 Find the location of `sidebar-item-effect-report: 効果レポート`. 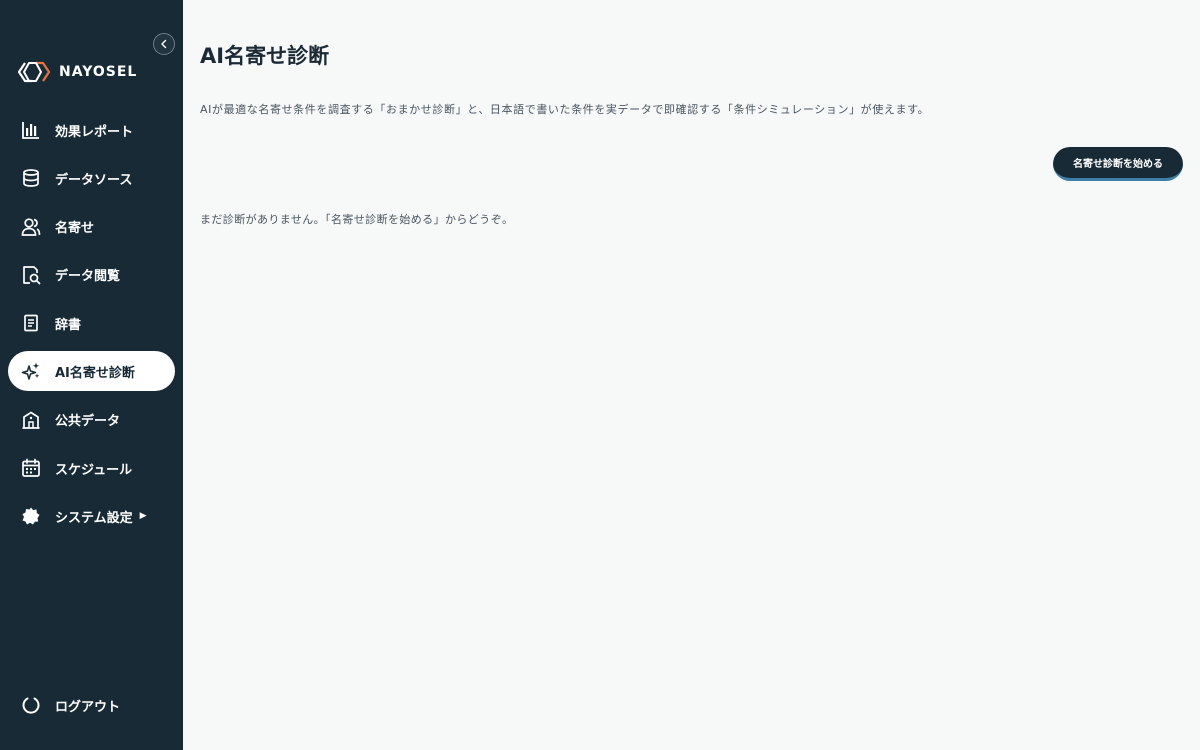

sidebar-item-effect-report: 効果レポート is located at coordinates (91, 130).